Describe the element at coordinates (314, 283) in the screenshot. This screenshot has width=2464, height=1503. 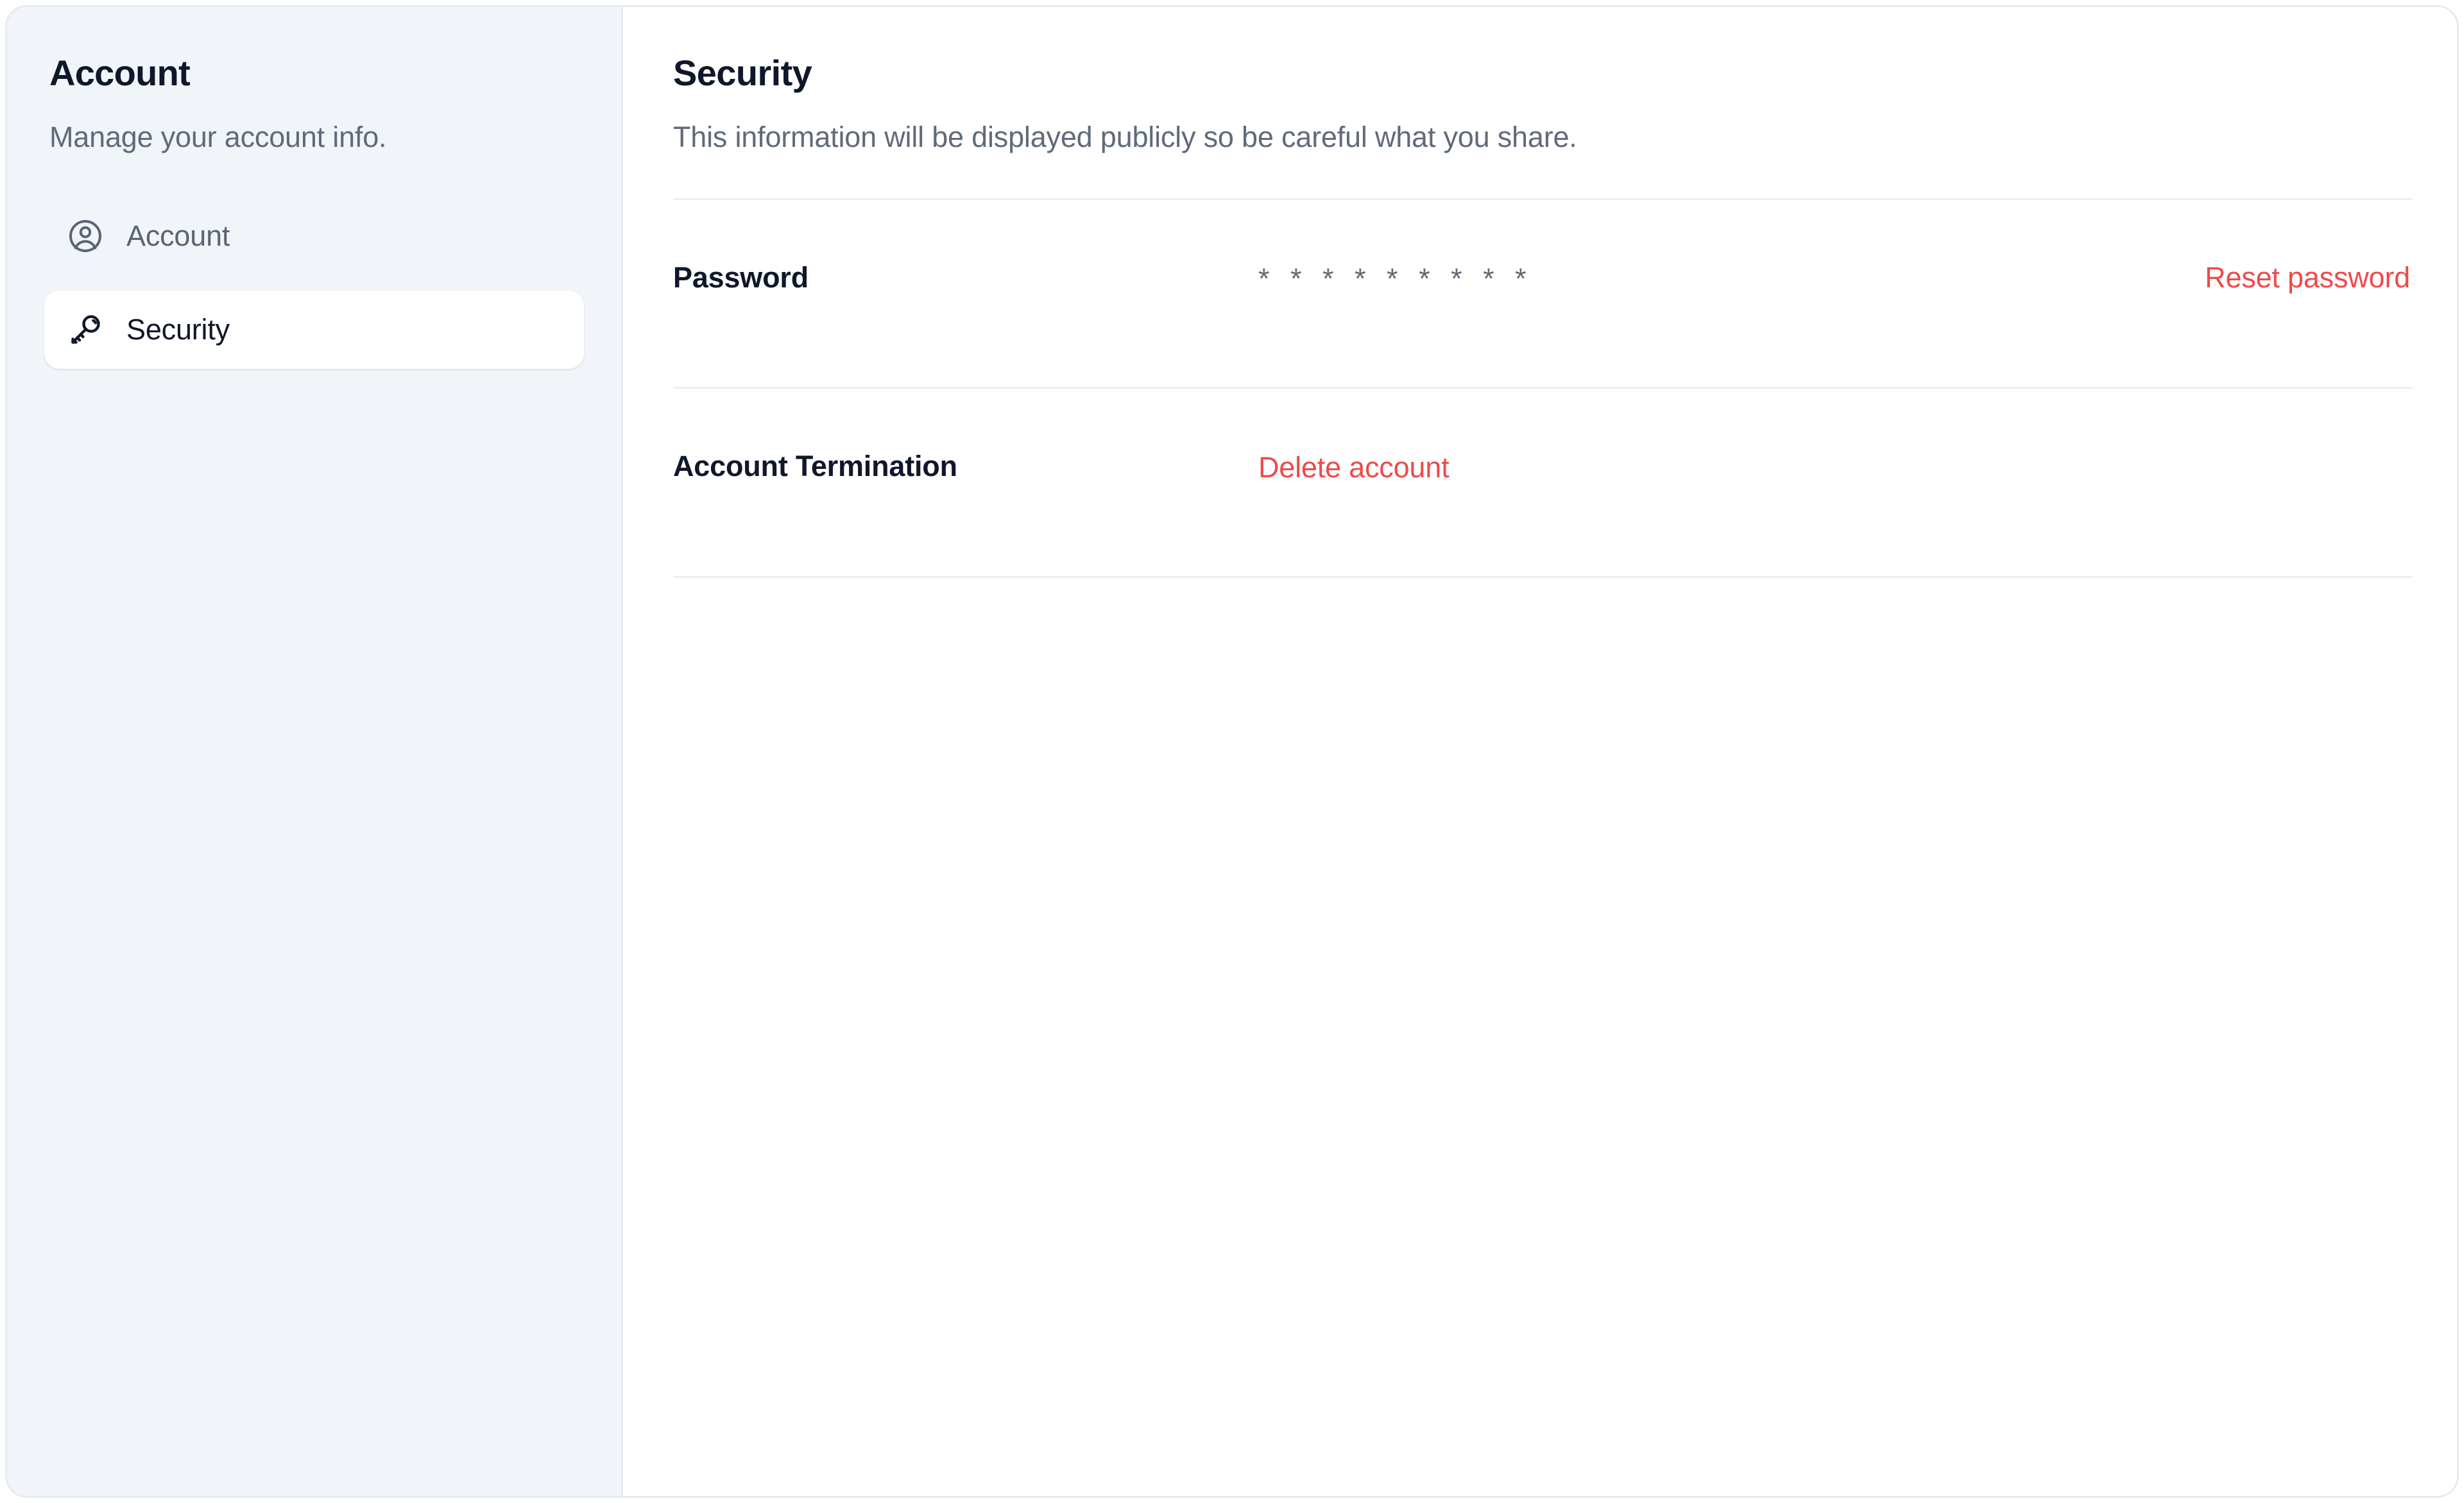
I see `sidebar-nav: Account Security` at that location.